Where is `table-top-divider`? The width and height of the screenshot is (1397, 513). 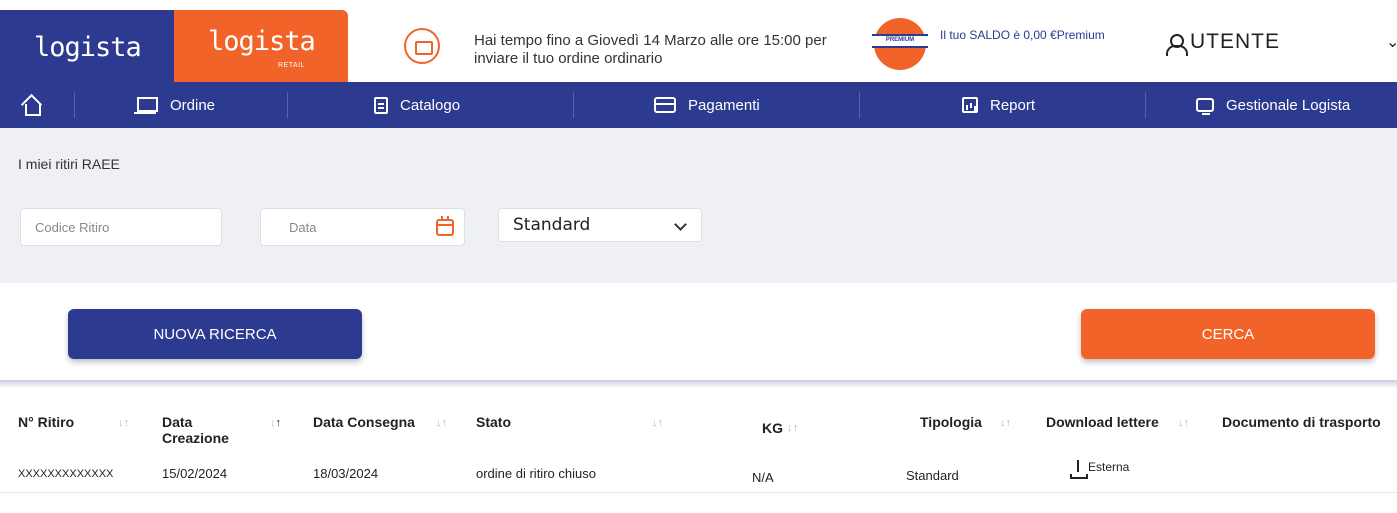 table-top-divider is located at coordinates (698, 384).